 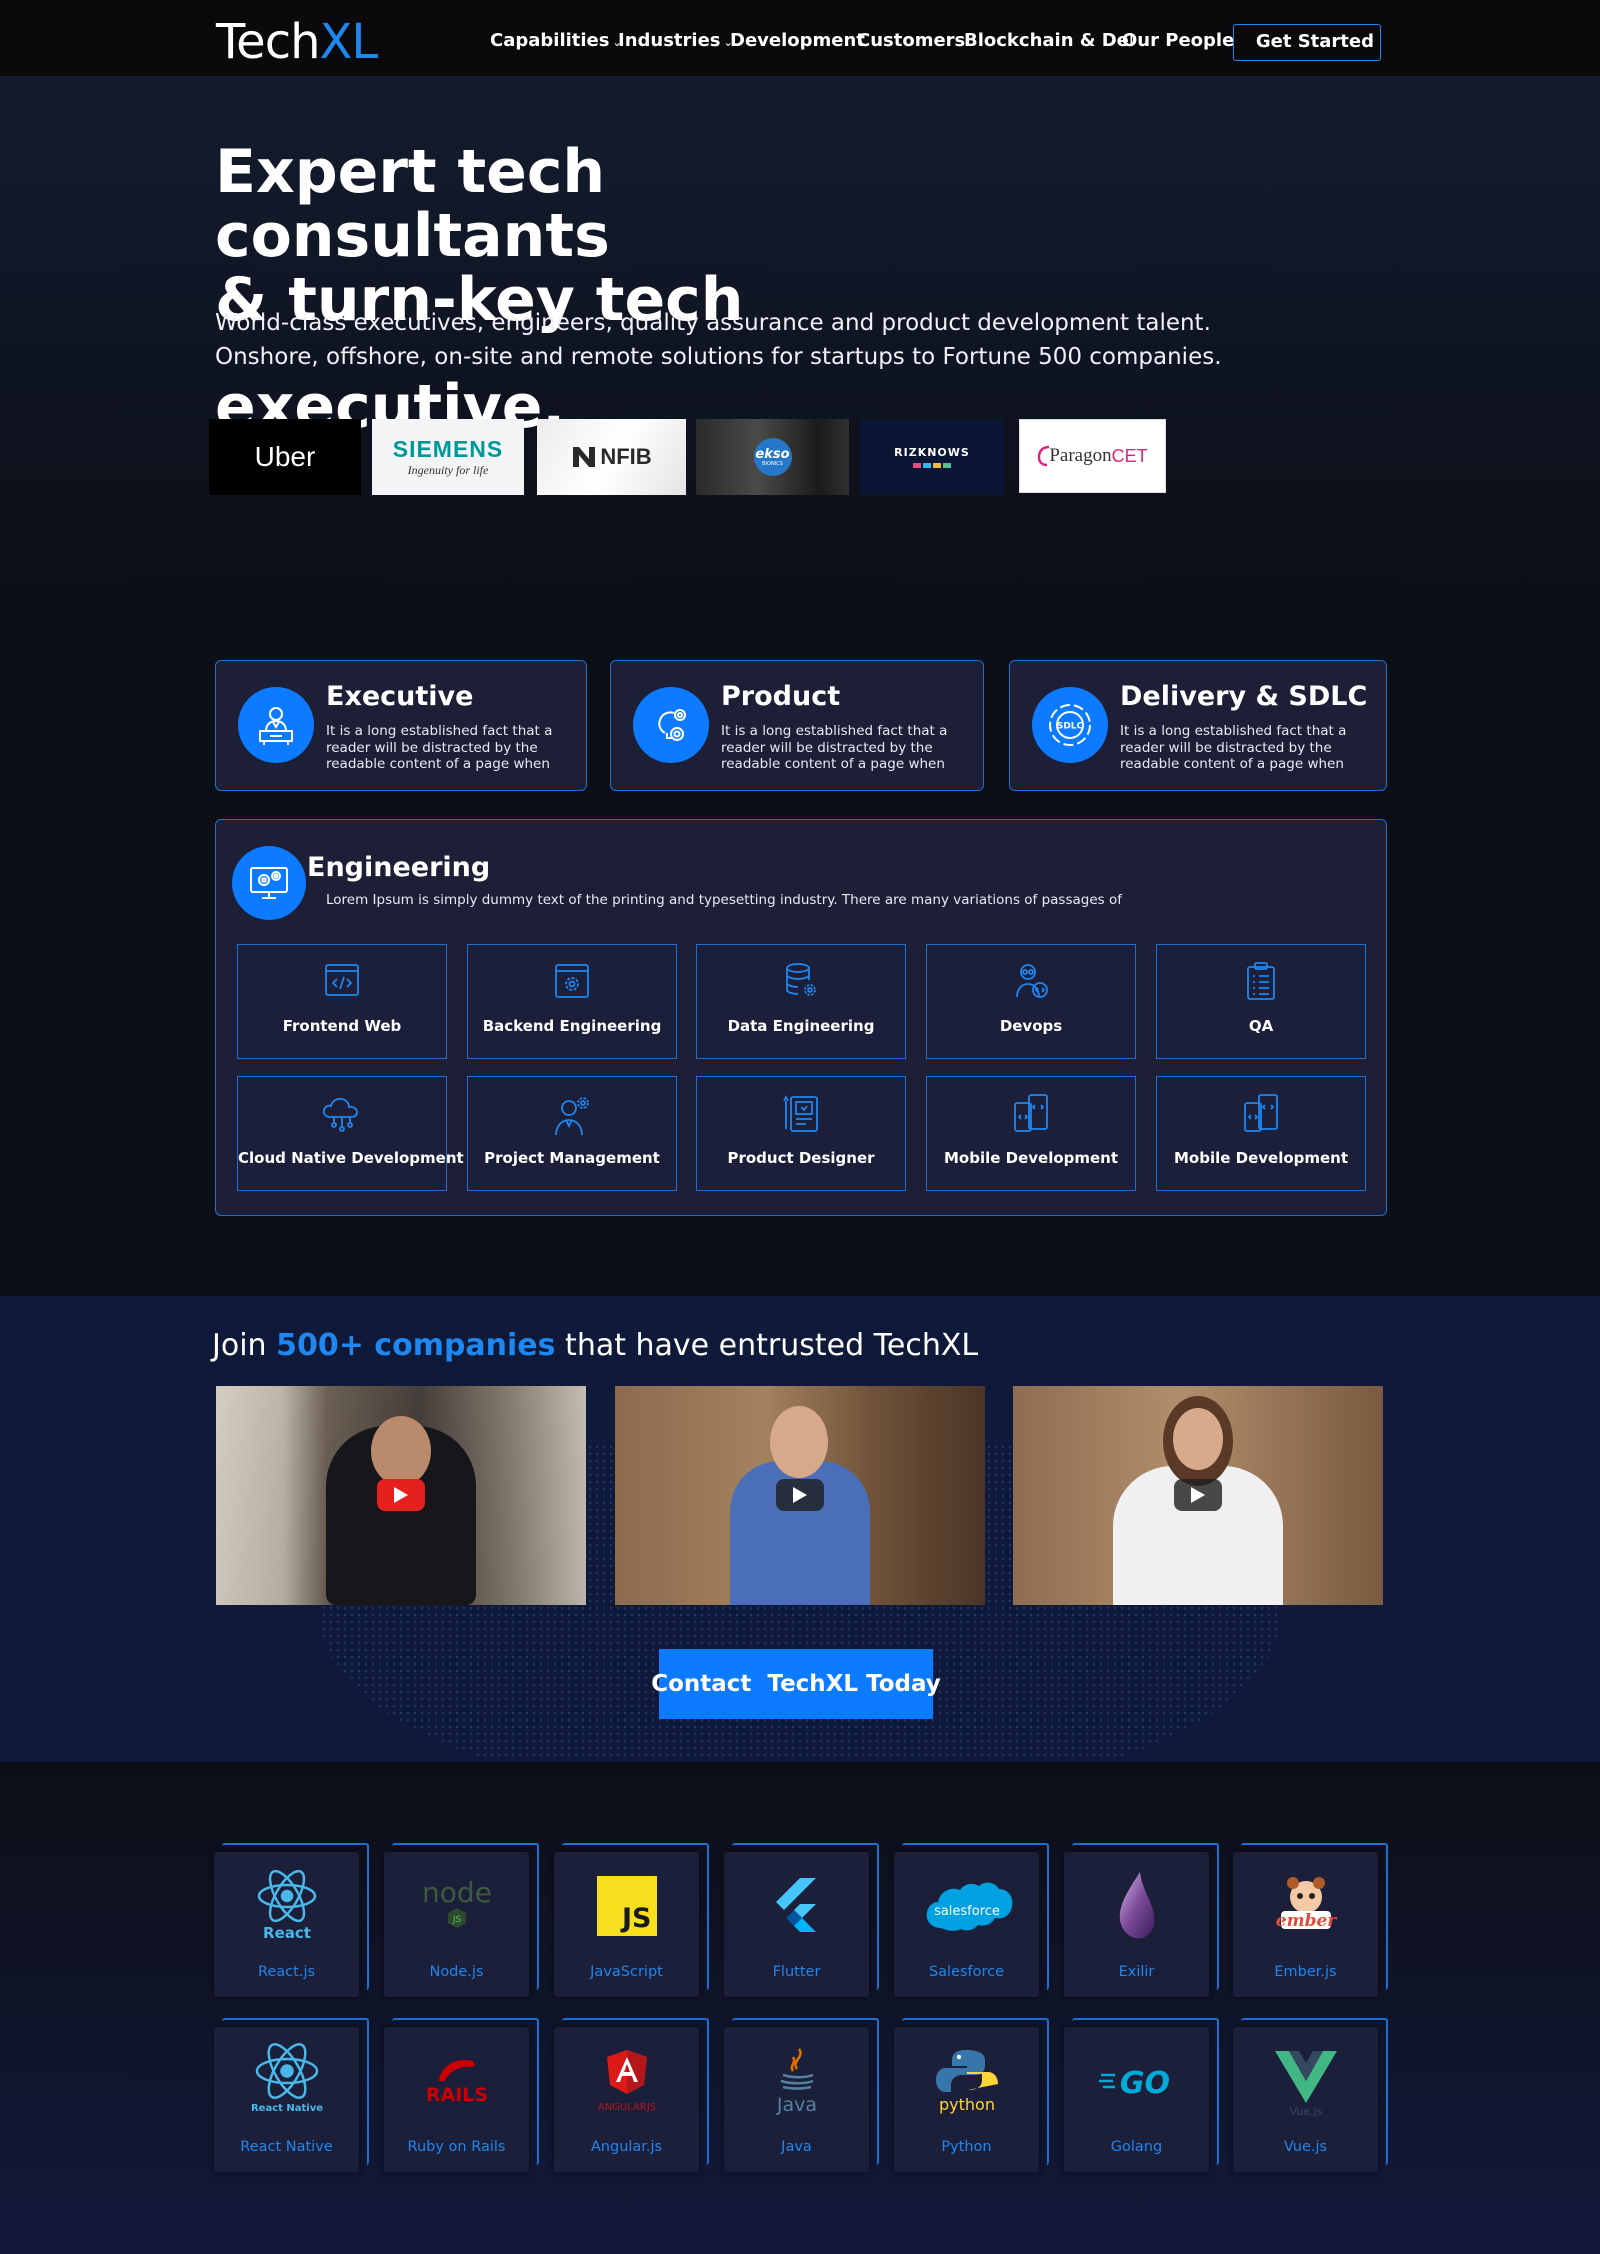 I want to click on nav-our-people: Our People, so click(x=1178, y=40).